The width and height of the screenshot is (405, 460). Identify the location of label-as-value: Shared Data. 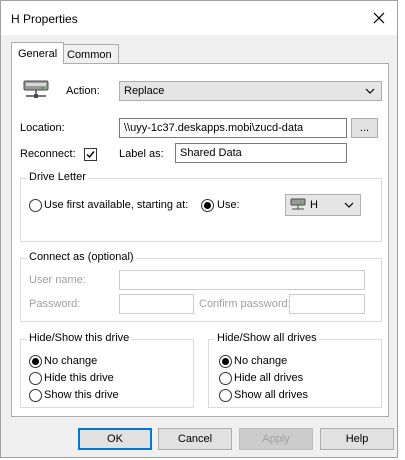
(211, 153).